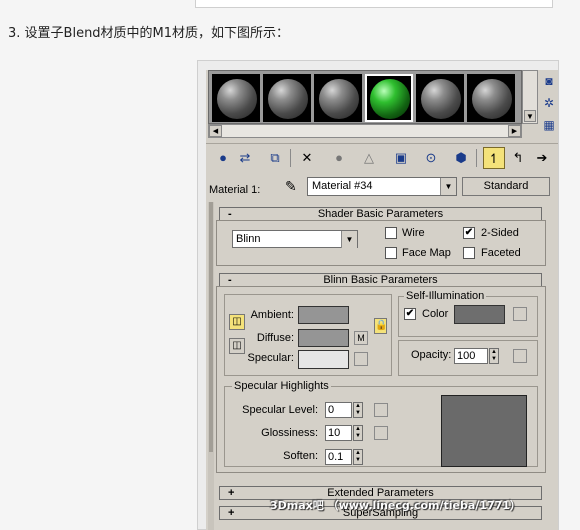  Describe the element at coordinates (323, 315) in the screenshot. I see `ambient-color-swatch` at that location.